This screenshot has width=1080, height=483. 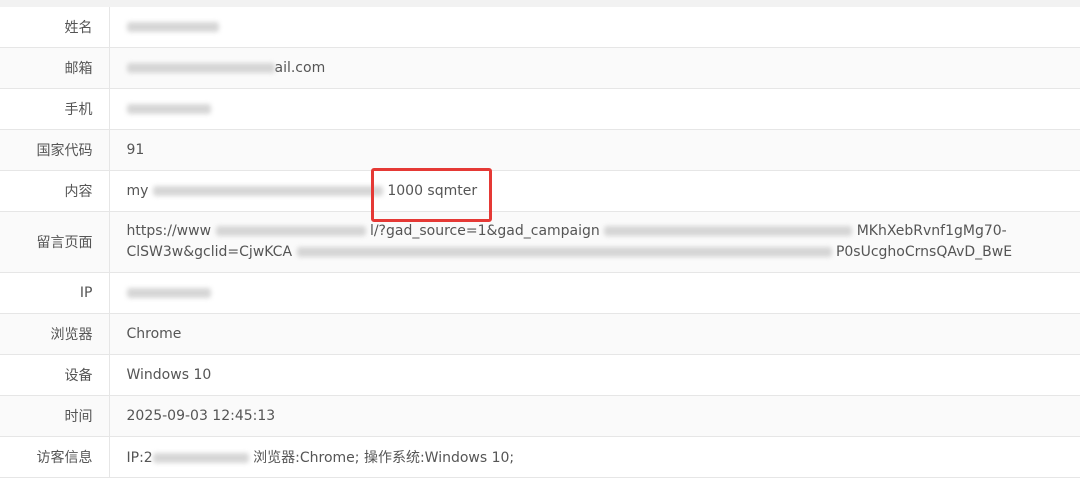 I want to click on value-time: 2025-09-03 12:45:13, so click(x=594, y=416).